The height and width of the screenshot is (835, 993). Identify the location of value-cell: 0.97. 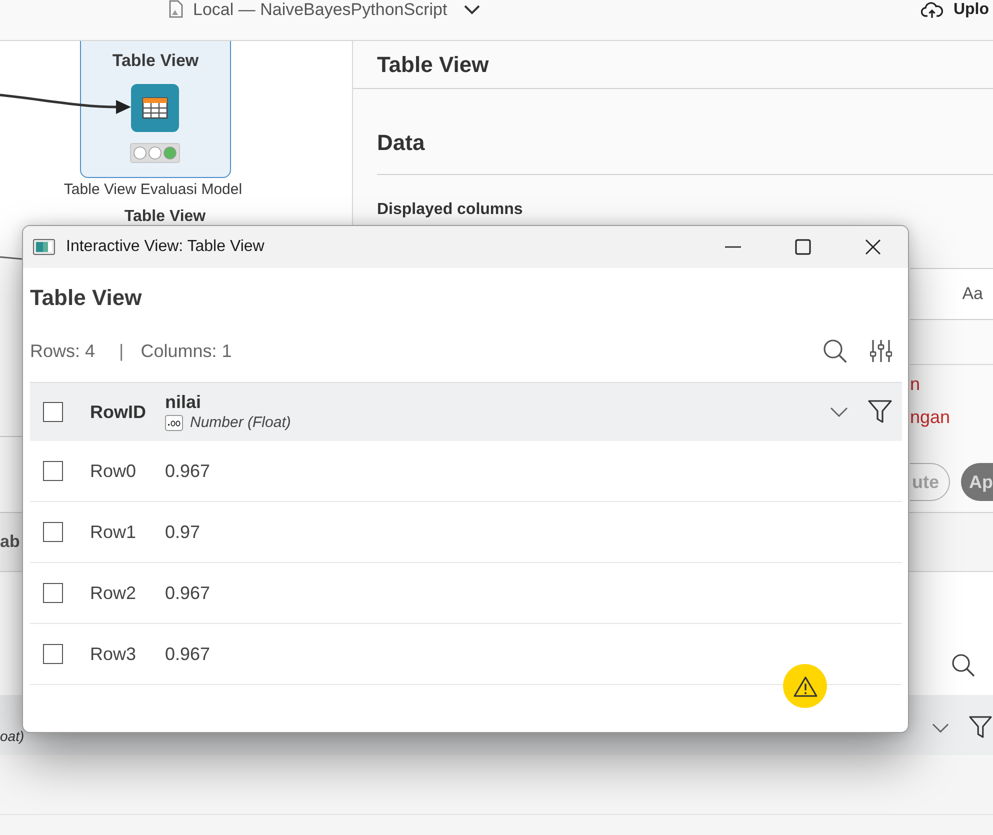
(182, 532).